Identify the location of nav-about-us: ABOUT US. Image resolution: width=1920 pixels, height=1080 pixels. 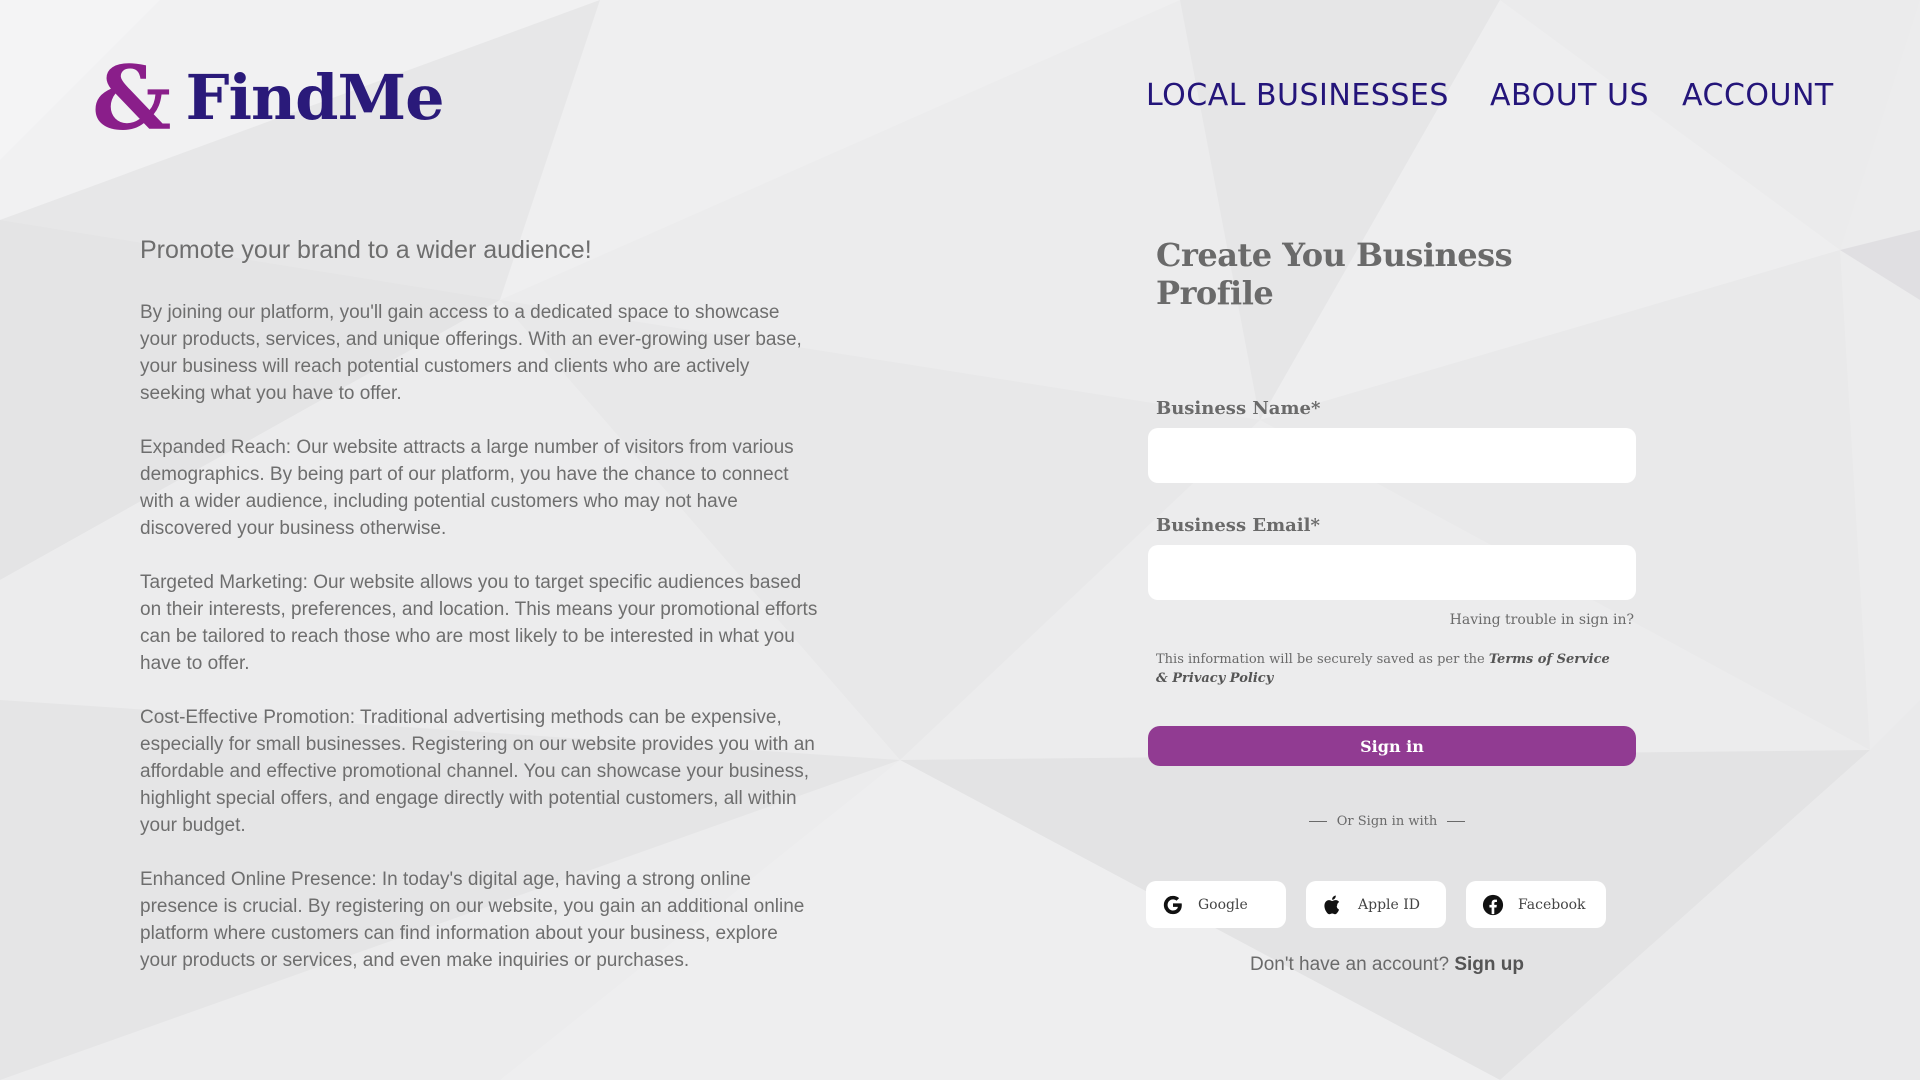
(1569, 95).